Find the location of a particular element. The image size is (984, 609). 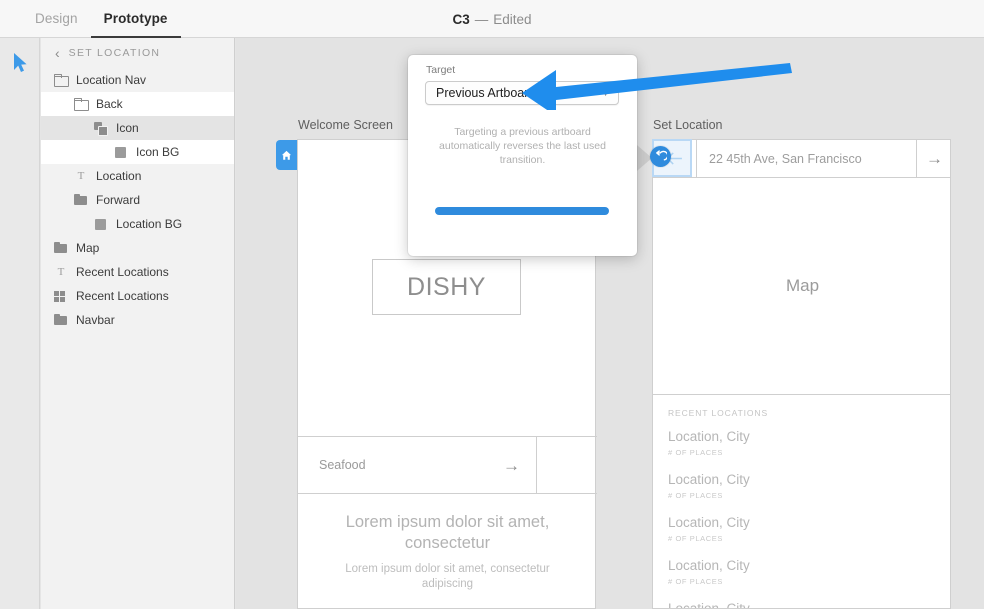

document-name: C3 is located at coordinates (461, 19).